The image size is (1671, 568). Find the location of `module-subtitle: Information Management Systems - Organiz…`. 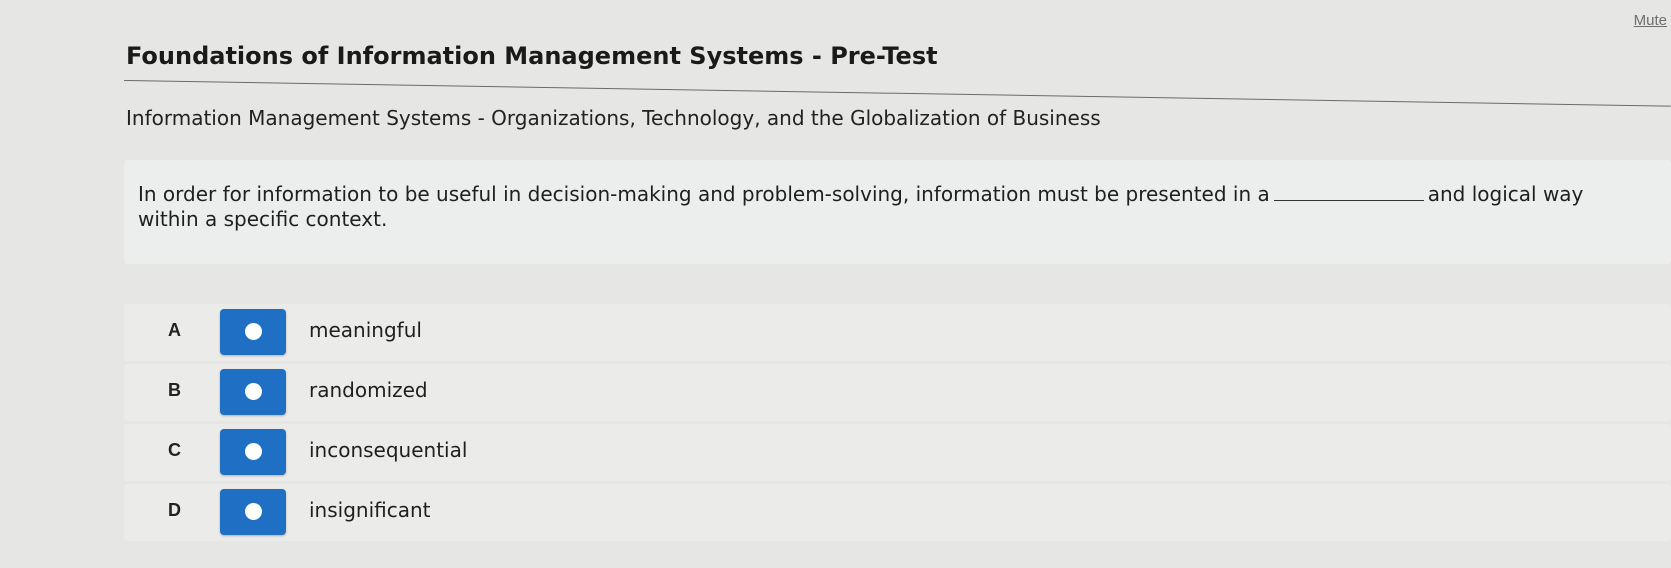

module-subtitle: Information Management Systems - Organiz… is located at coordinates (613, 118).